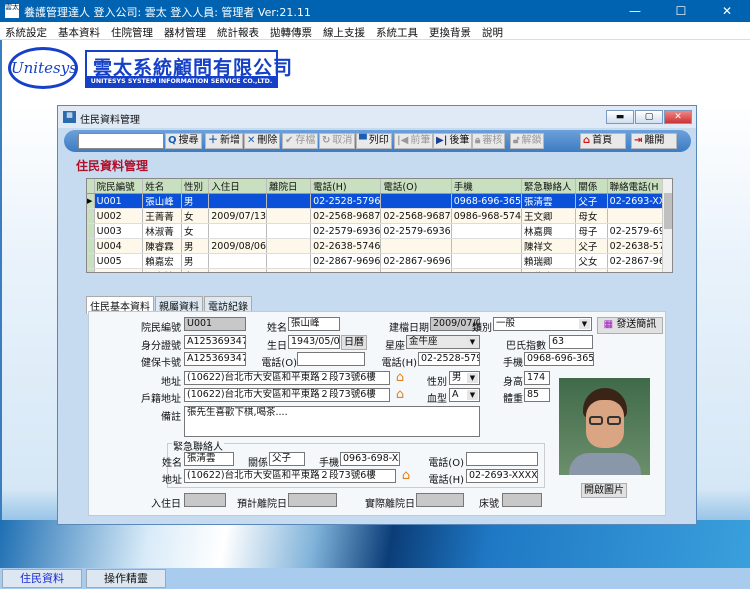 This screenshot has width=750, height=589. What do you see at coordinates (195, 186) in the screenshot?
I see `column-header: 性別` at bounding box center [195, 186].